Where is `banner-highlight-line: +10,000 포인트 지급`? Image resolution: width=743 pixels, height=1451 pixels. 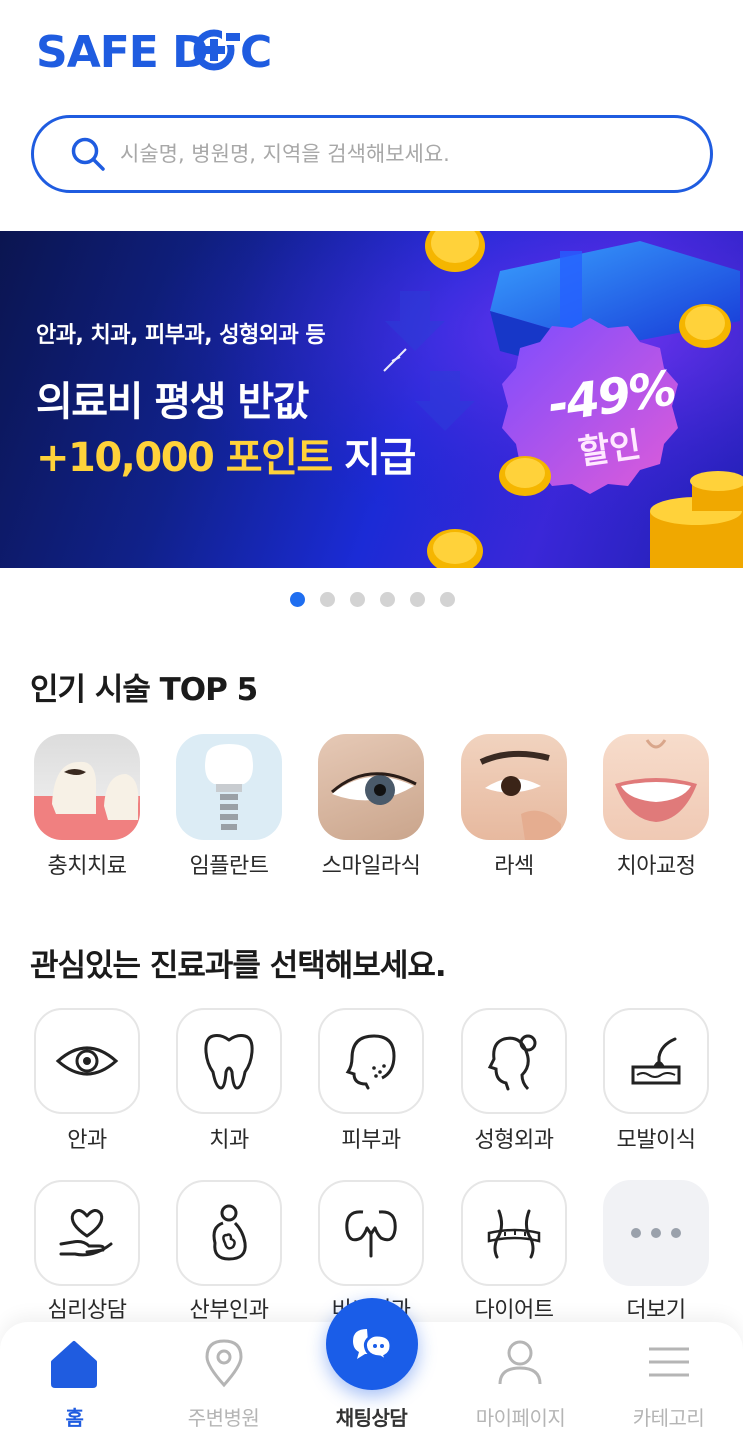 banner-highlight-line: +10,000 포인트 지급 is located at coordinates (226, 454).